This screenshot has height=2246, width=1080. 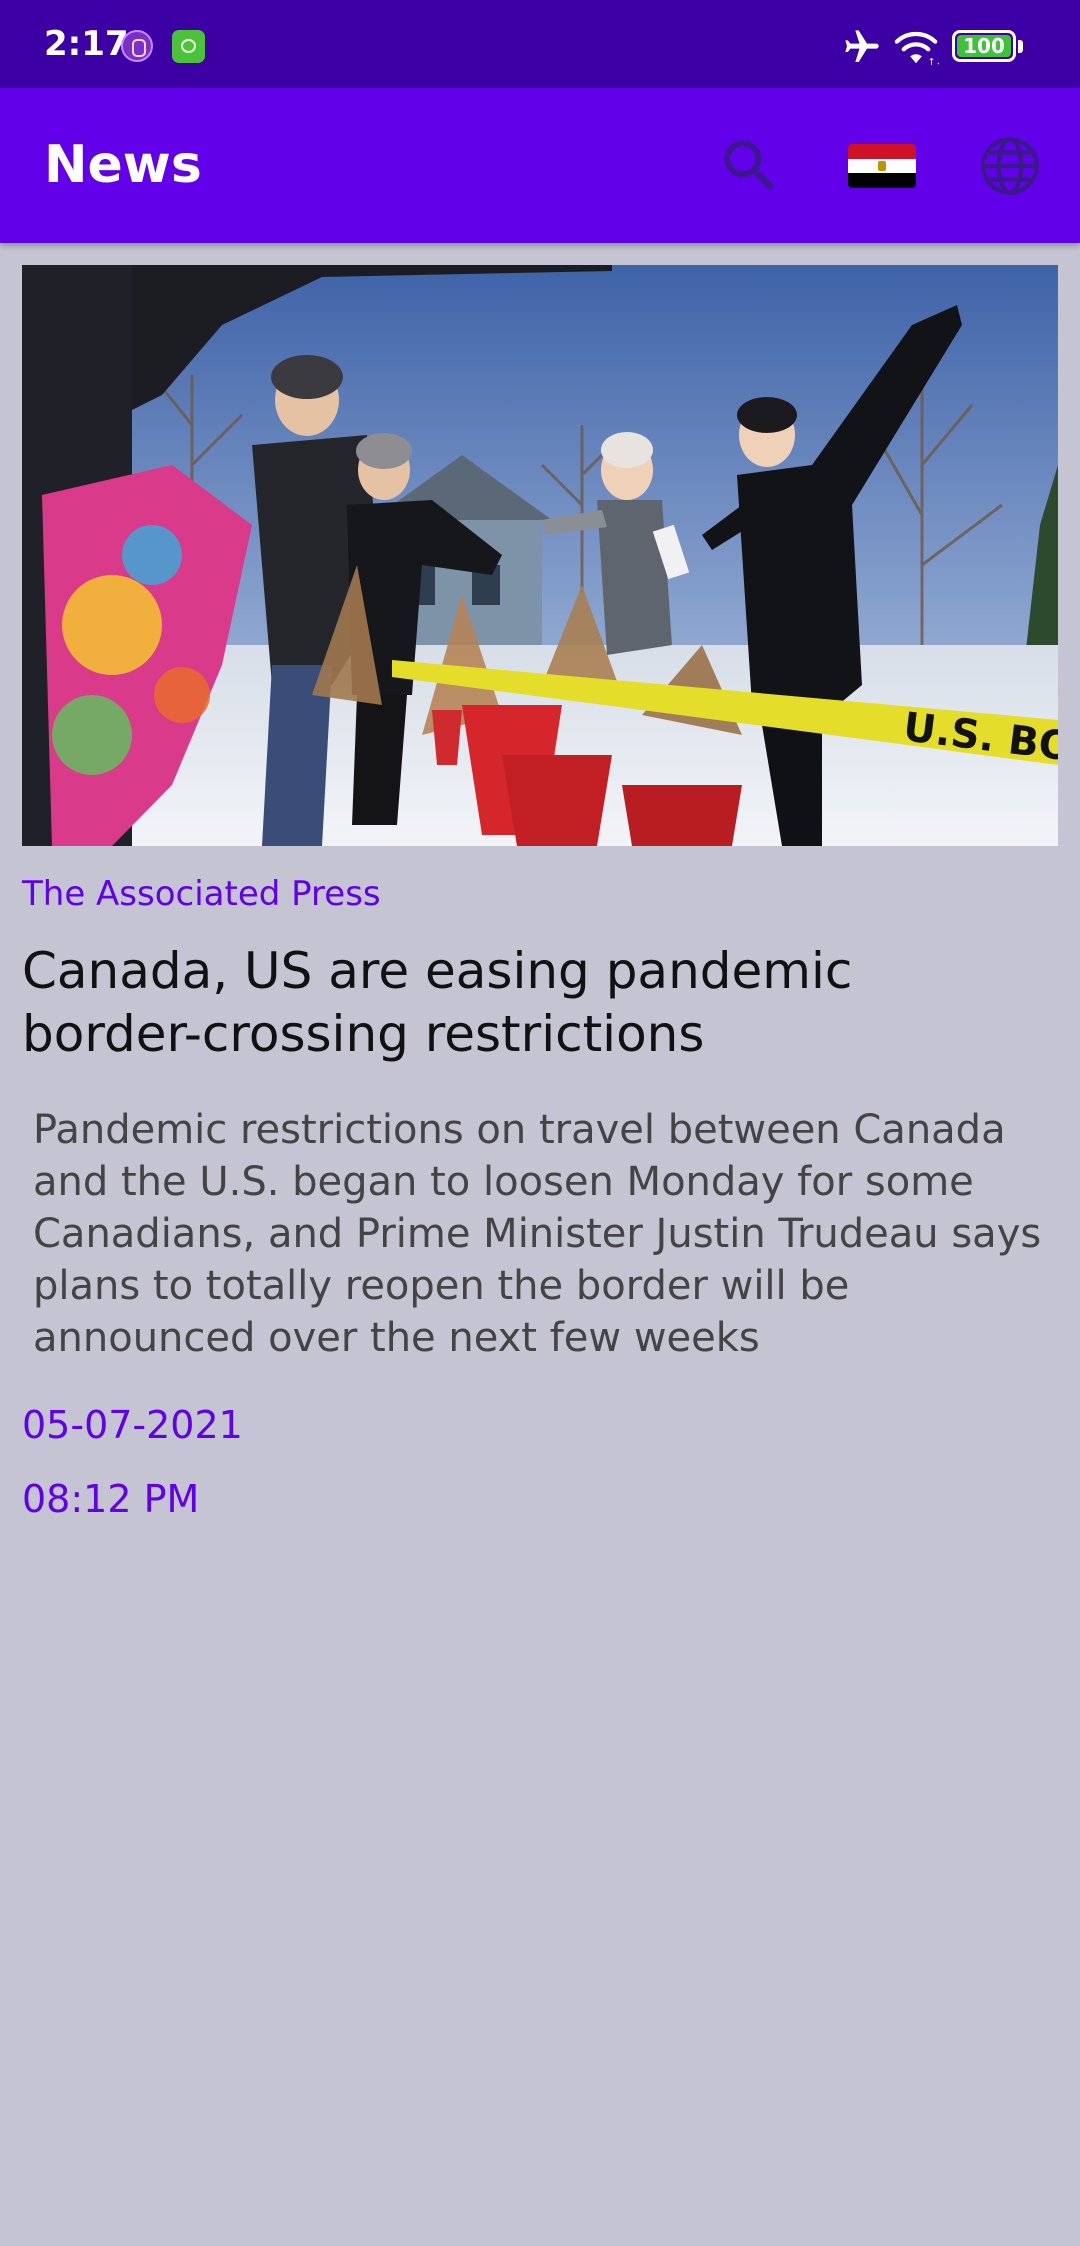 I want to click on page-title: News, so click(x=123, y=165).